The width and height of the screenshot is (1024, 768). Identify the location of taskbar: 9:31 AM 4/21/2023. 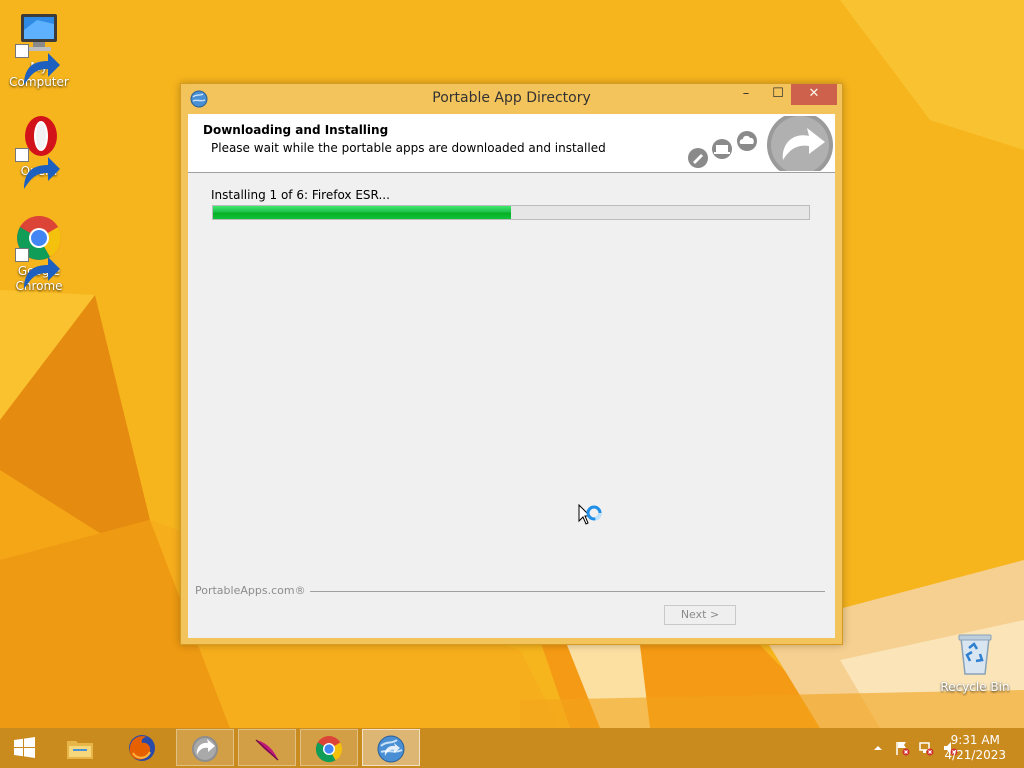
(512, 748).